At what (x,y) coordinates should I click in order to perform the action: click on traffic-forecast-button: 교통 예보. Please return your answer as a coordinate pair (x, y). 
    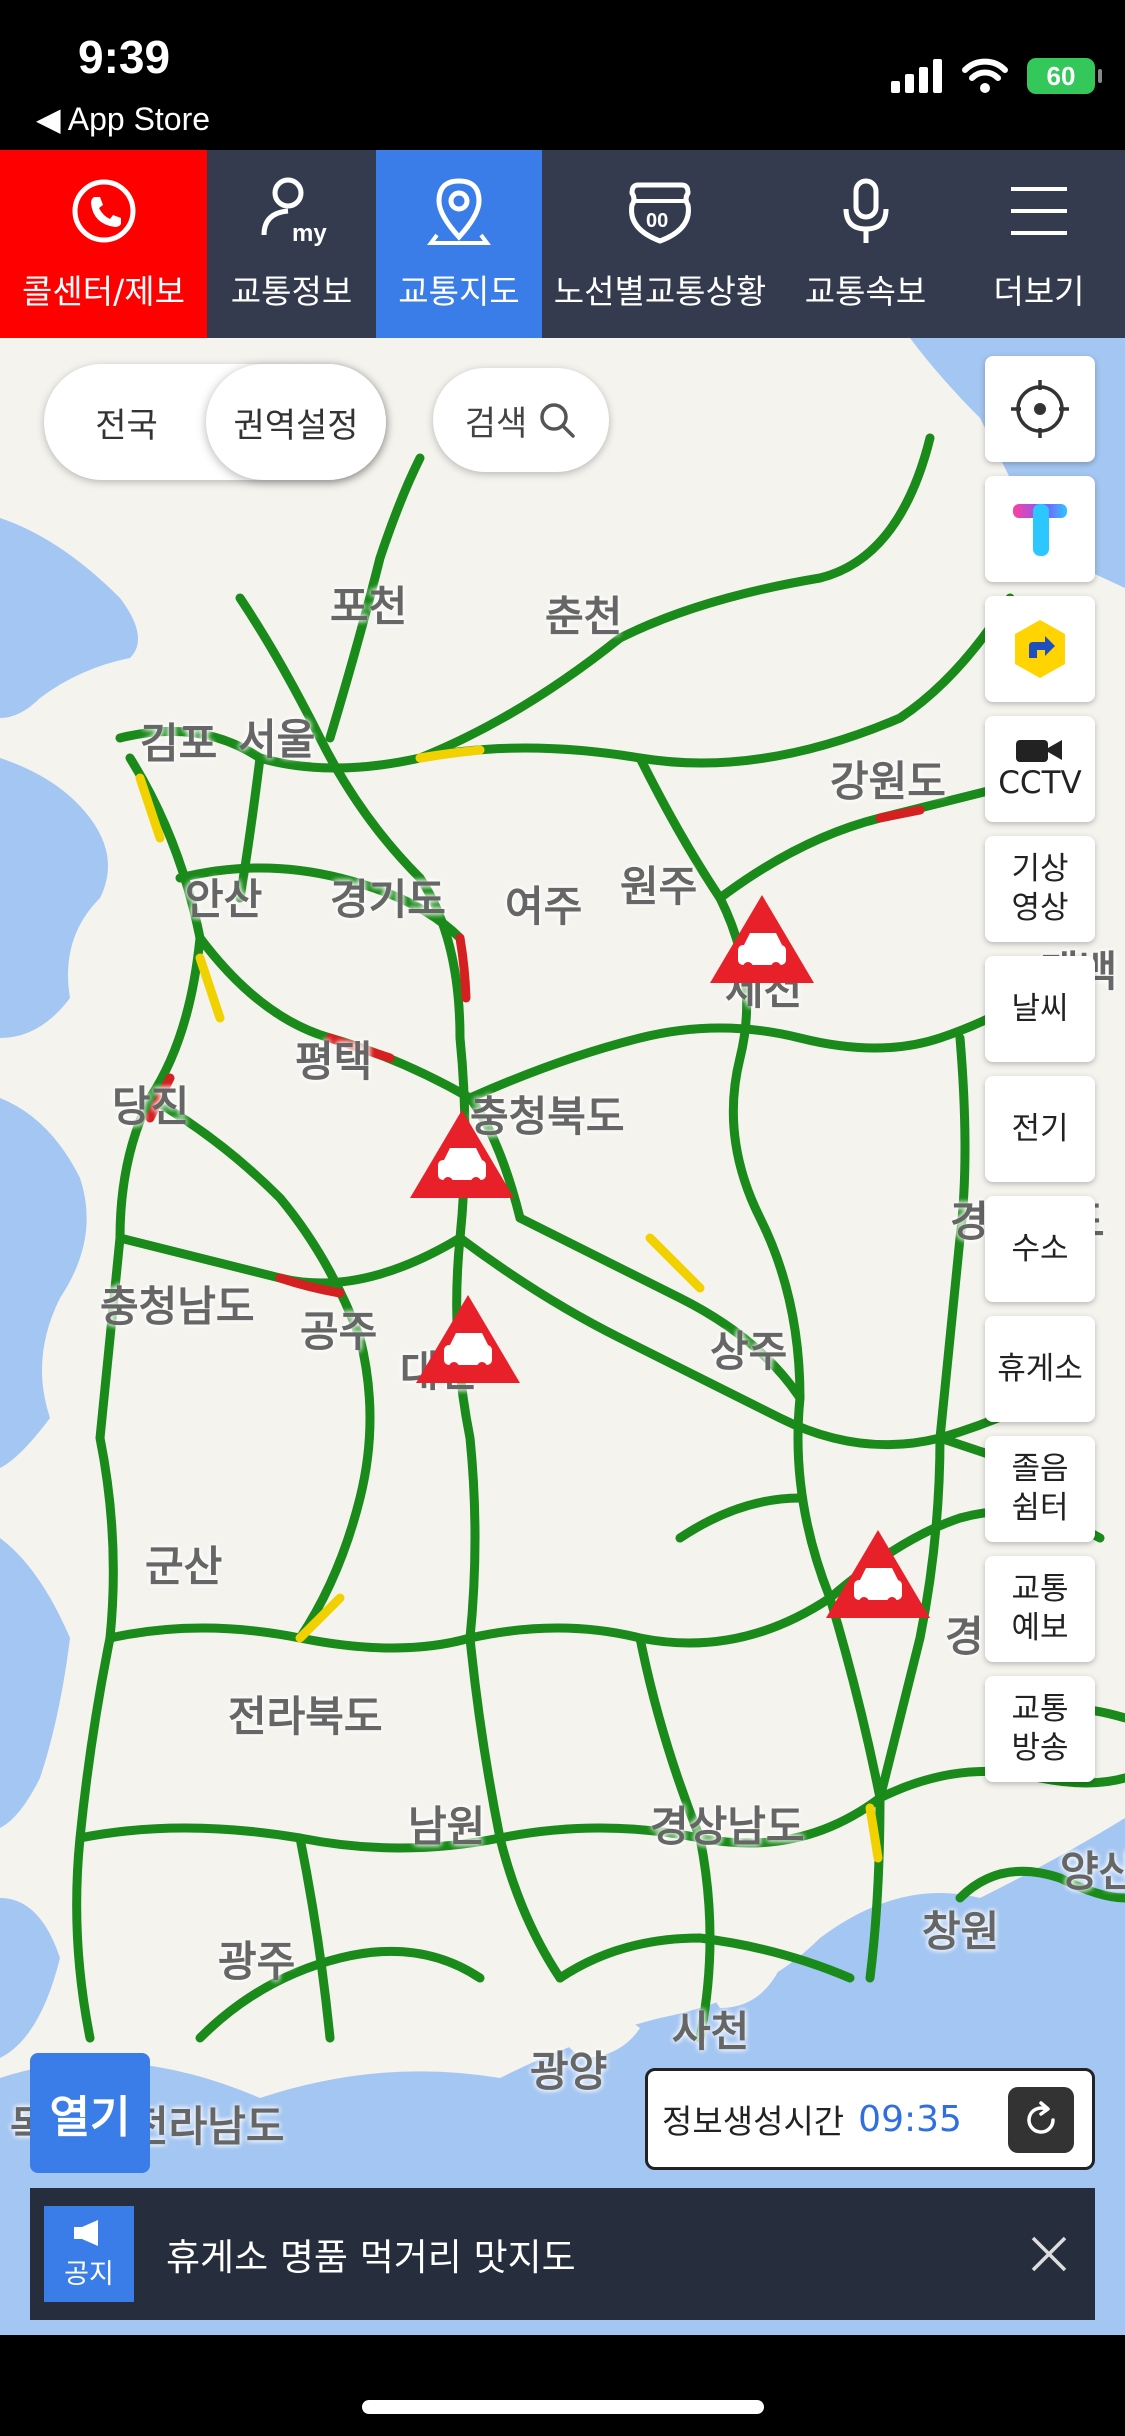
    Looking at the image, I should click on (1040, 1609).